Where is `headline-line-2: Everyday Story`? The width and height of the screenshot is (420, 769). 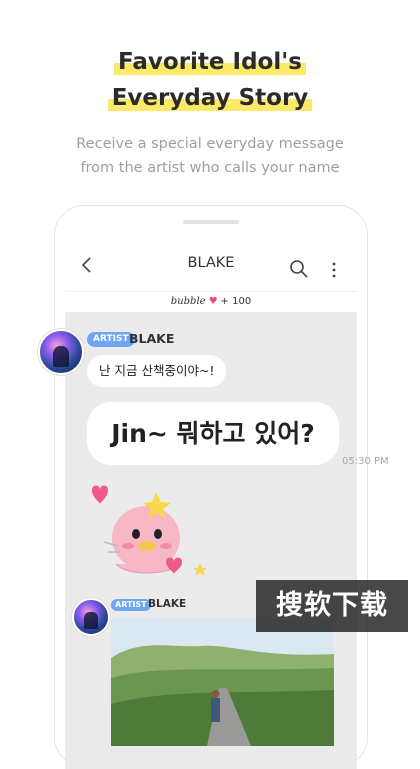 headline-line-2: Everyday Story is located at coordinates (210, 98).